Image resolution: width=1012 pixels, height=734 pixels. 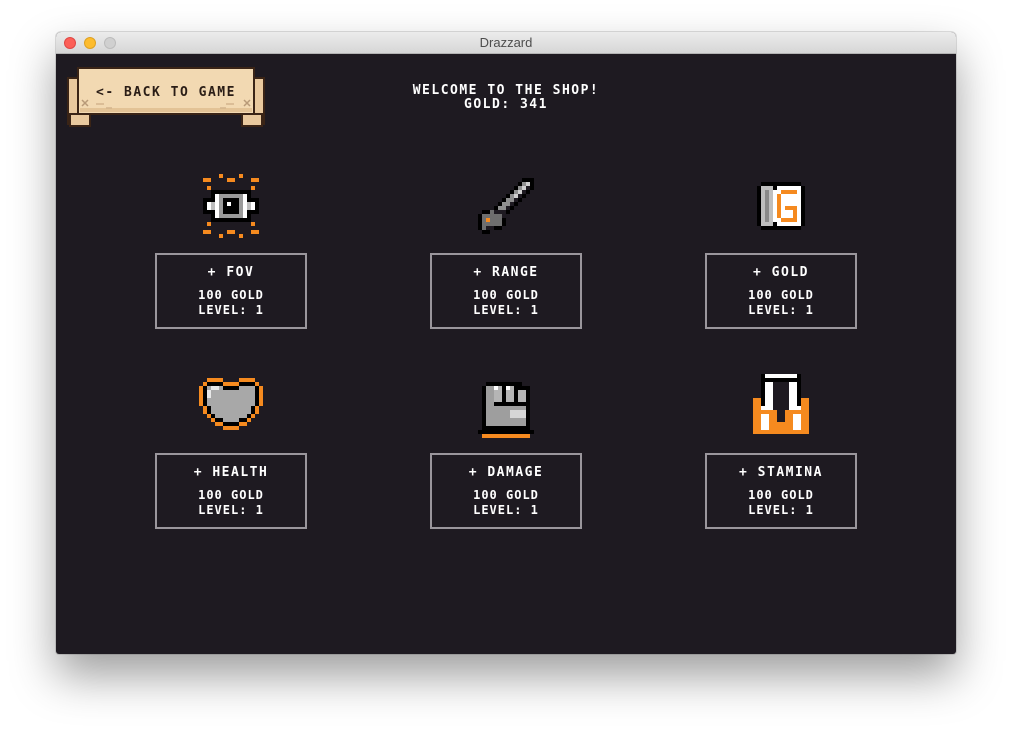 What do you see at coordinates (506, 406) in the screenshot?
I see `gauntlet-icon` at bounding box center [506, 406].